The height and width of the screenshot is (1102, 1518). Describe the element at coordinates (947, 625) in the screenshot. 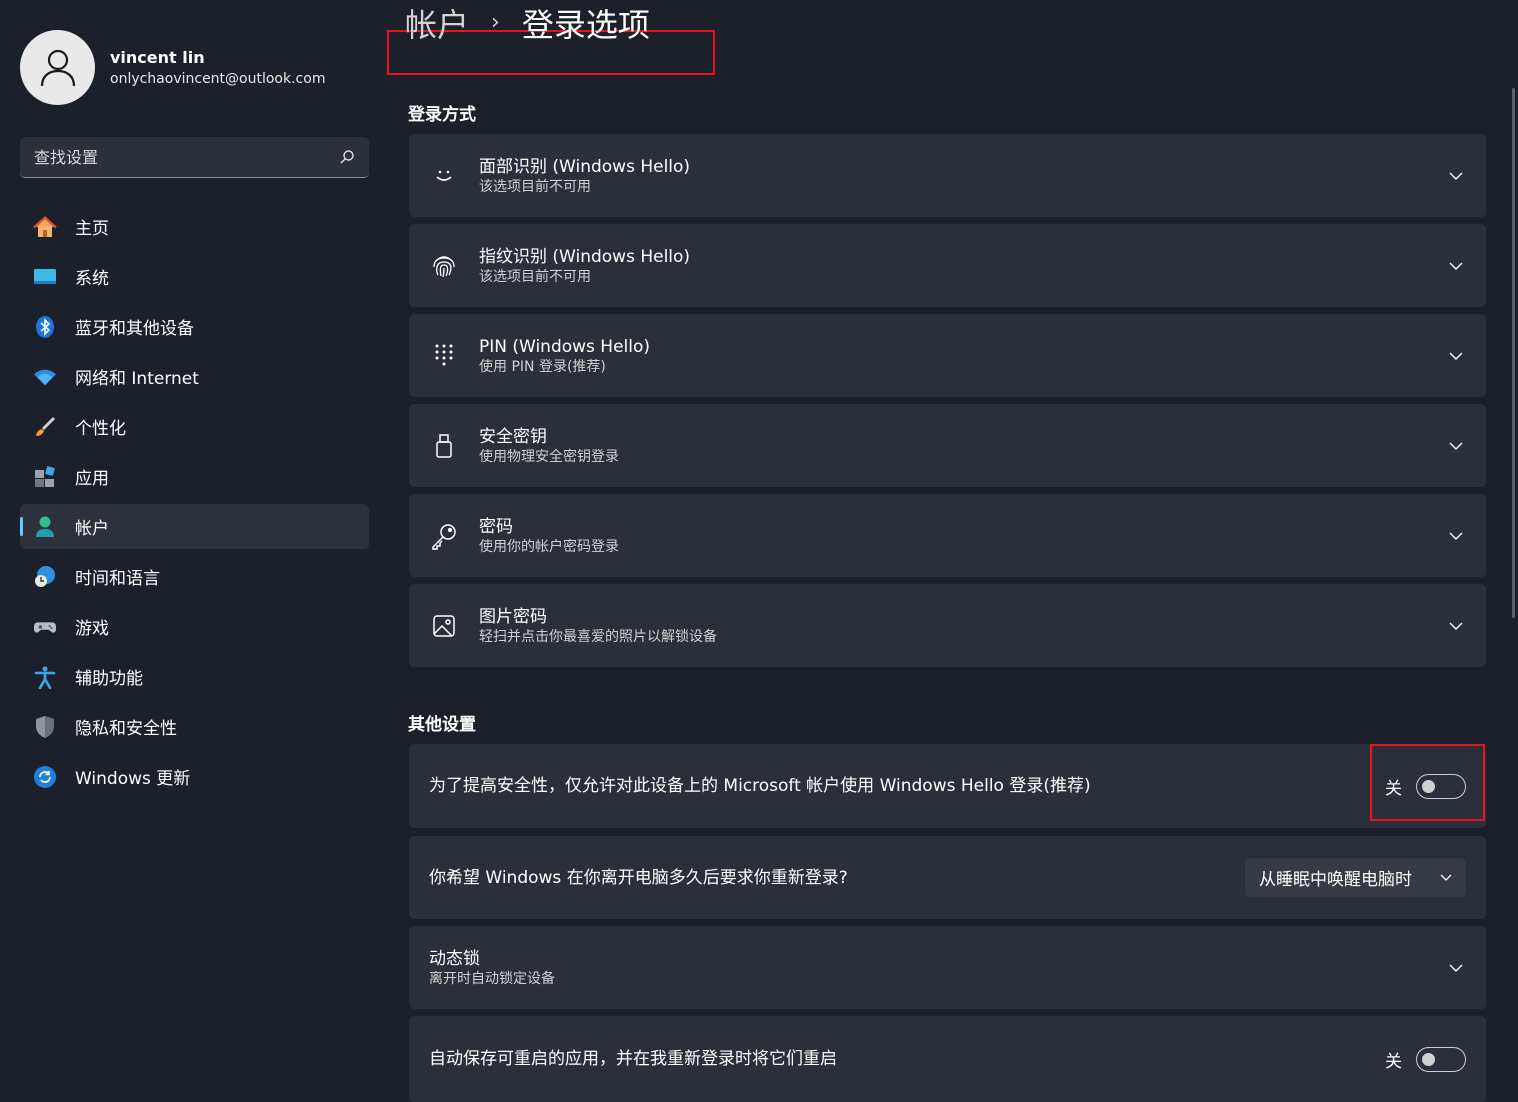

I see `signin-option-picture-password: 图片密码 轻扫并点击你最喜爱的照片以解锁设备` at that location.